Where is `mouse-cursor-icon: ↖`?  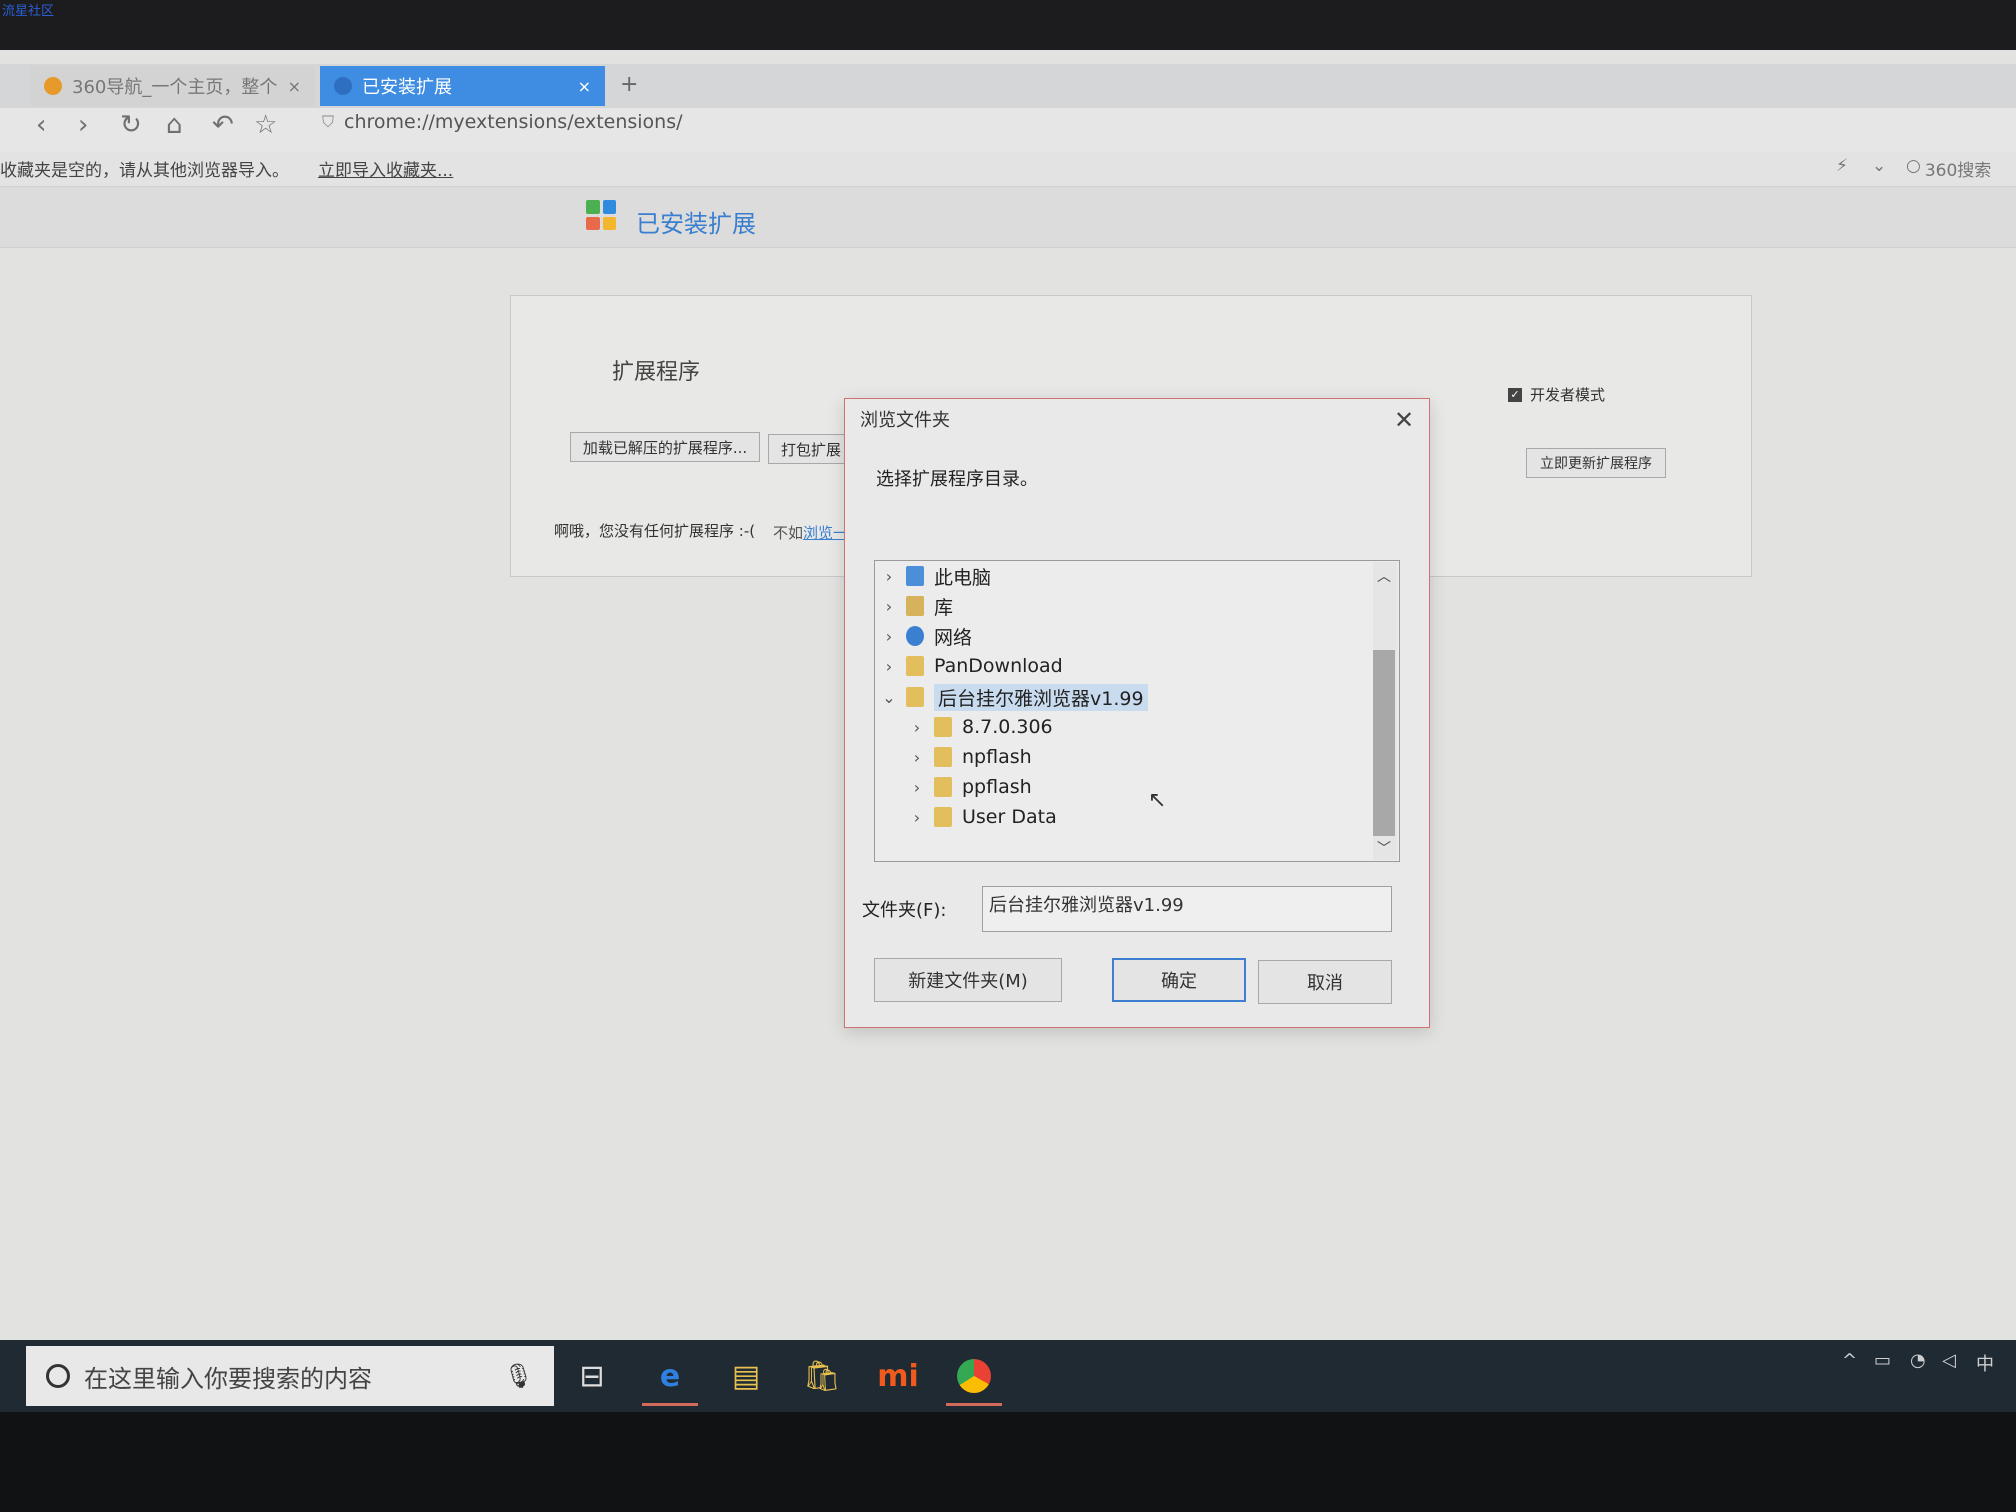
mouse-cursor-icon: ↖ is located at coordinates (1157, 800).